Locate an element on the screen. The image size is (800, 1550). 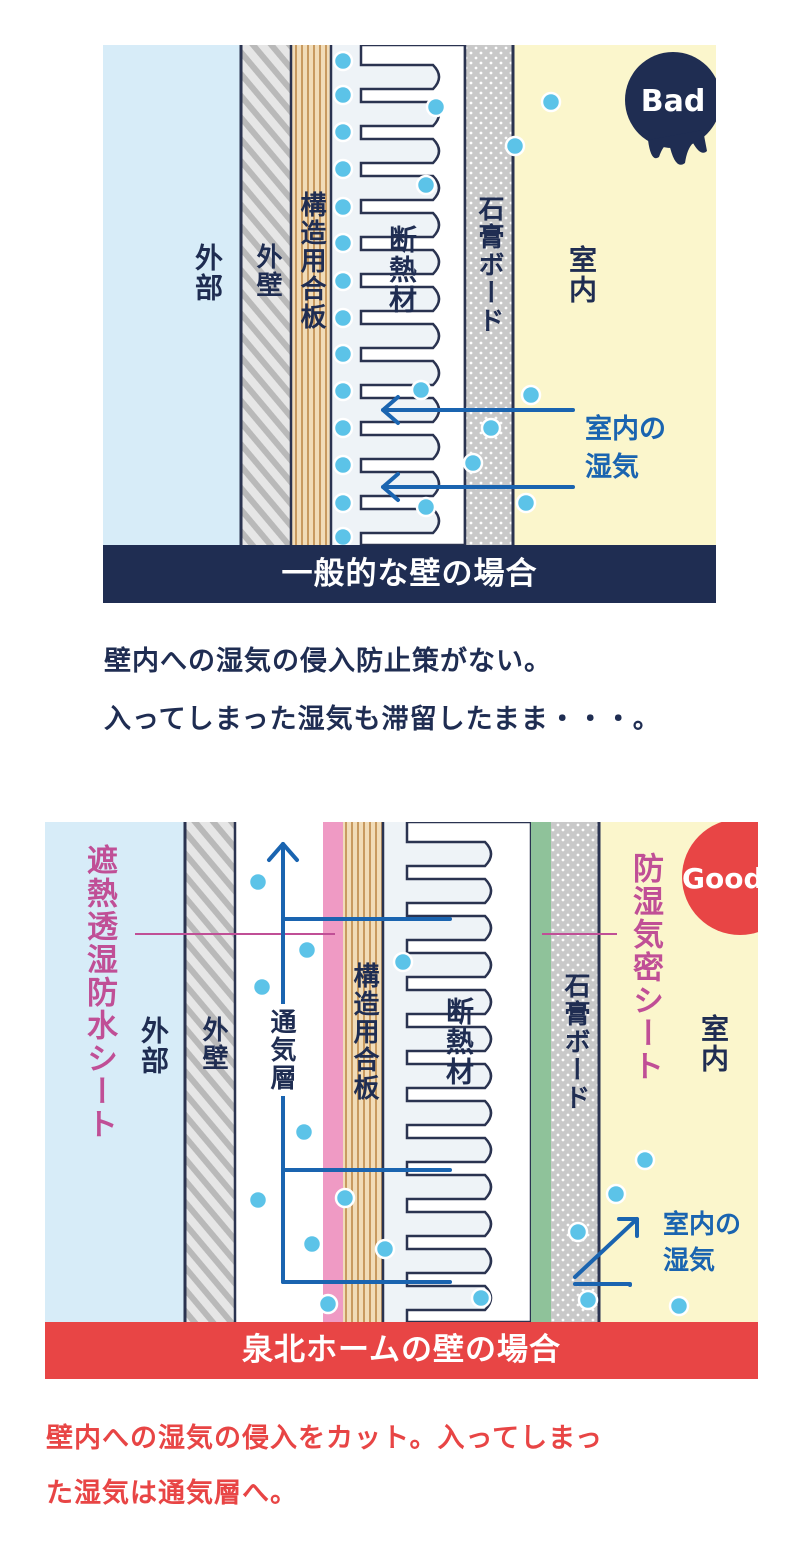
bad-plywood-label: 構造用合板 is located at coordinates (311, 261).